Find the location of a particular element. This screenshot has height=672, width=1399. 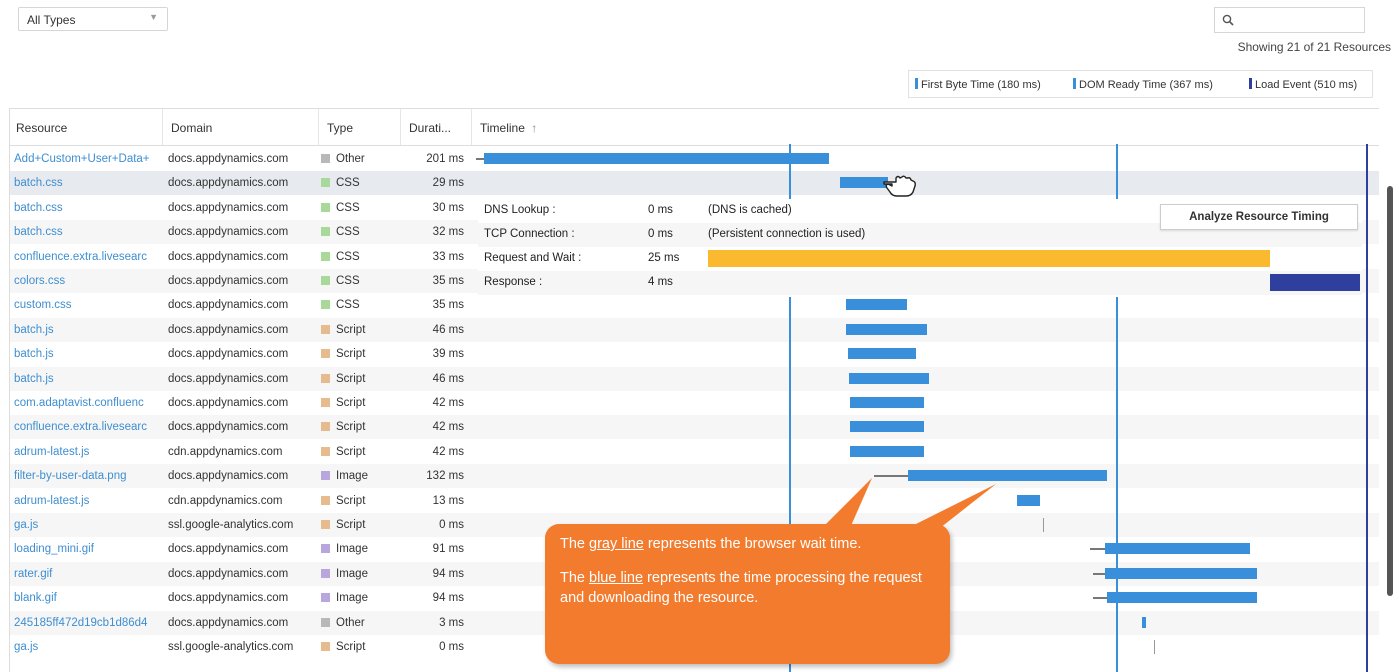

legend-dom-ready: DOM Ready Time (367 ms) is located at coordinates (1143, 84).